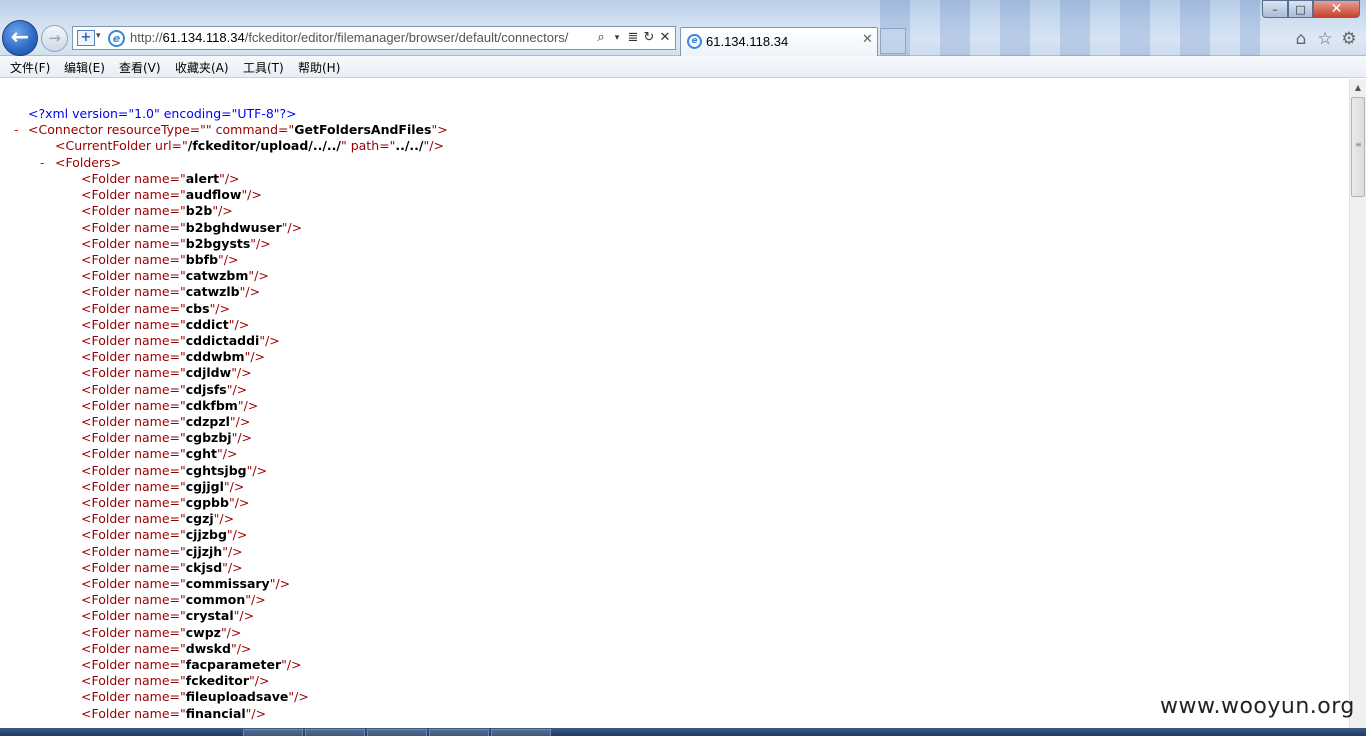 Image resolution: width=1366 pixels, height=736 pixels. Describe the element at coordinates (207, 502) in the screenshot. I see `folder-name-value: cgpbb` at that location.